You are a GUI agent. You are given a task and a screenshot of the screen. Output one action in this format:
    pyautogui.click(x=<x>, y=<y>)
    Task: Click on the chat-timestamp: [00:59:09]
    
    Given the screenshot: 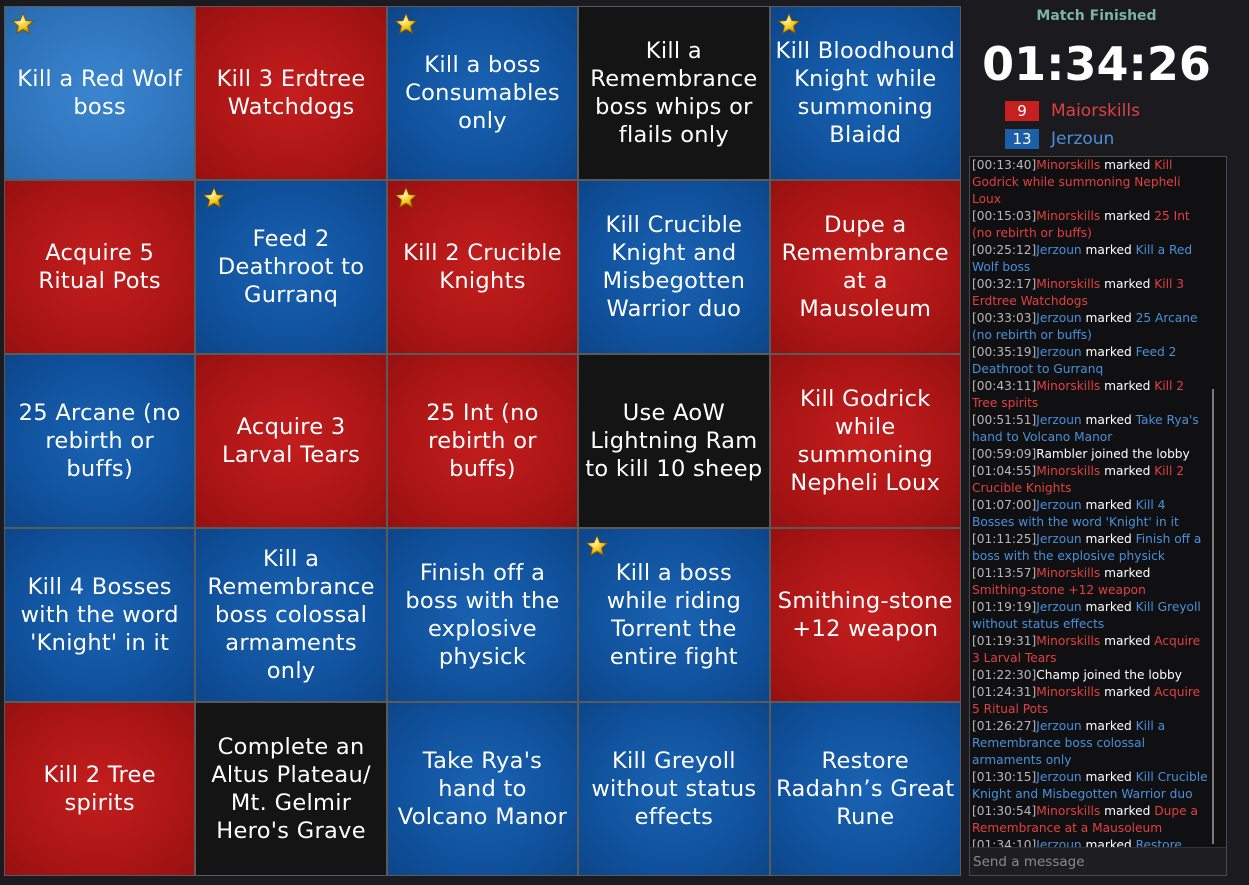 What is the action you would take?
    pyautogui.click(x=1004, y=454)
    